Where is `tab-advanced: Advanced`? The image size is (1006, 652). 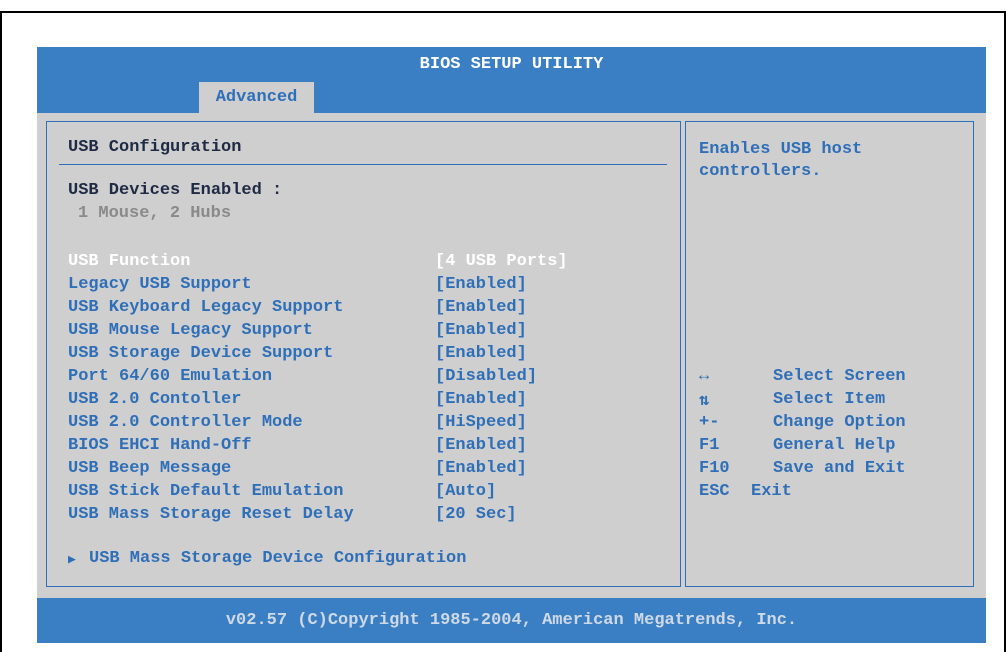
tab-advanced: Advanced is located at coordinates (256, 97).